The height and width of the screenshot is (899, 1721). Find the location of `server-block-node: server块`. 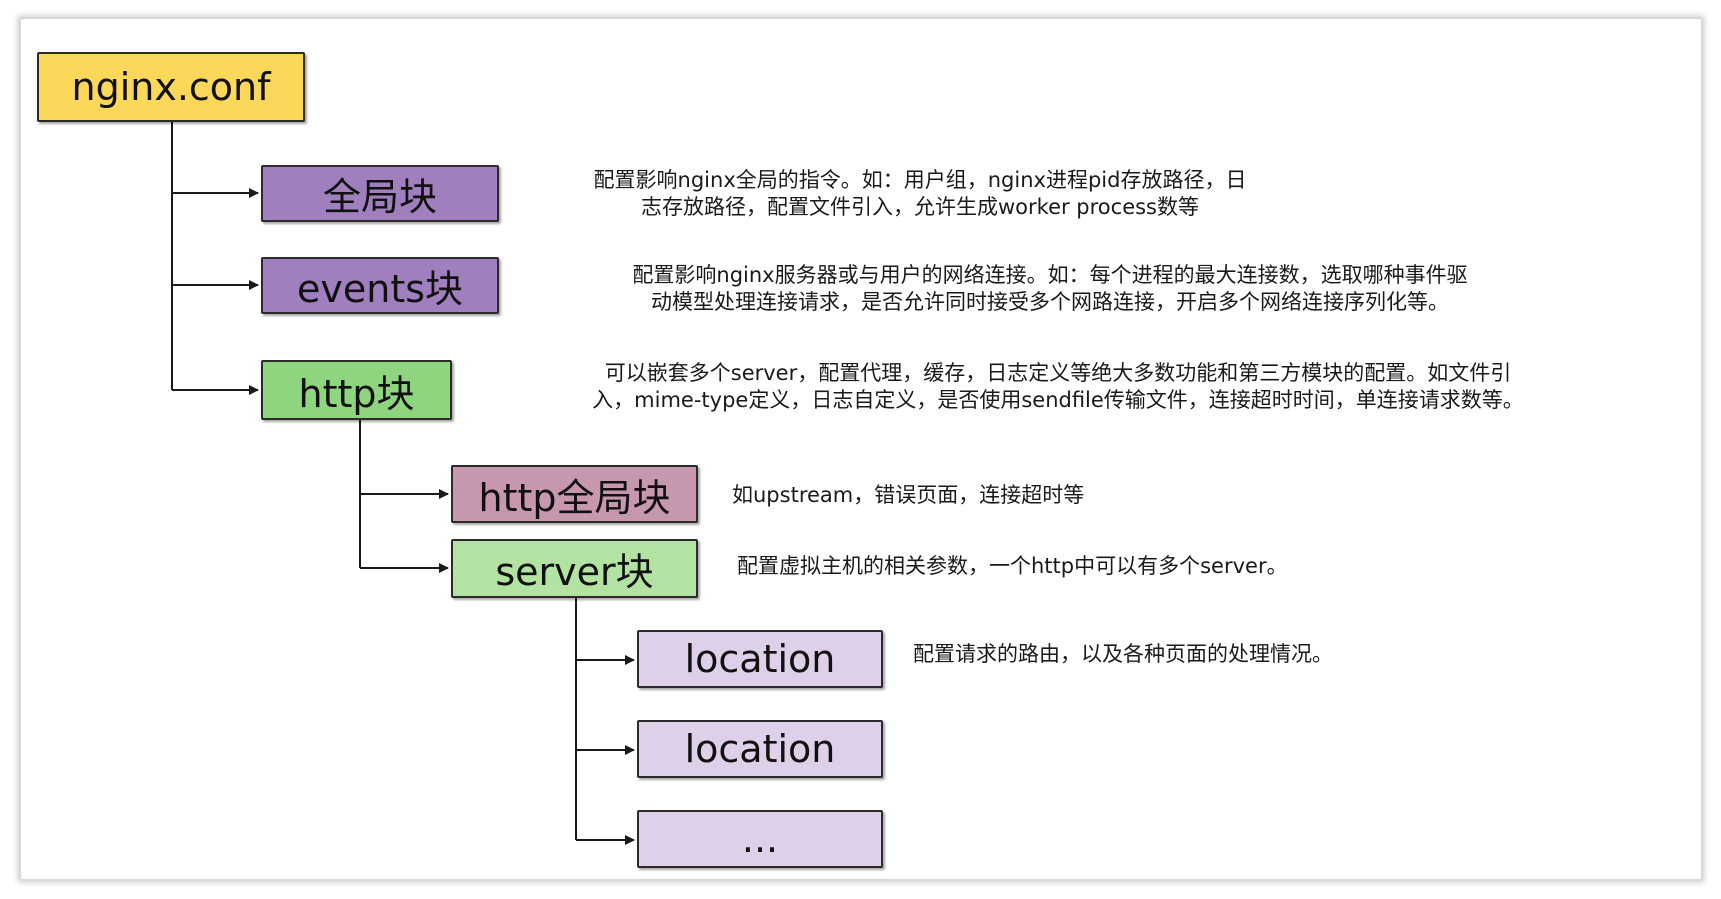

server-block-node: server块 is located at coordinates (574, 568).